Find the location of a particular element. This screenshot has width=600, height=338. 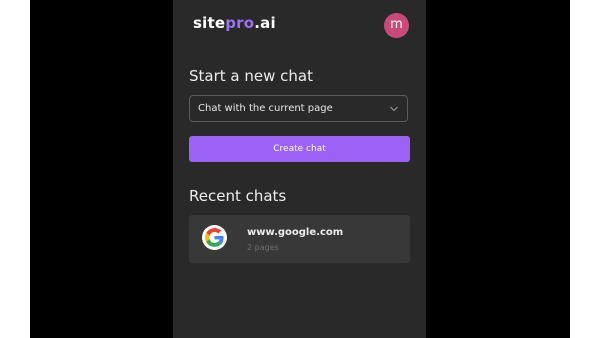

chat-mode-select: Chat with the current page is located at coordinates (298, 108).